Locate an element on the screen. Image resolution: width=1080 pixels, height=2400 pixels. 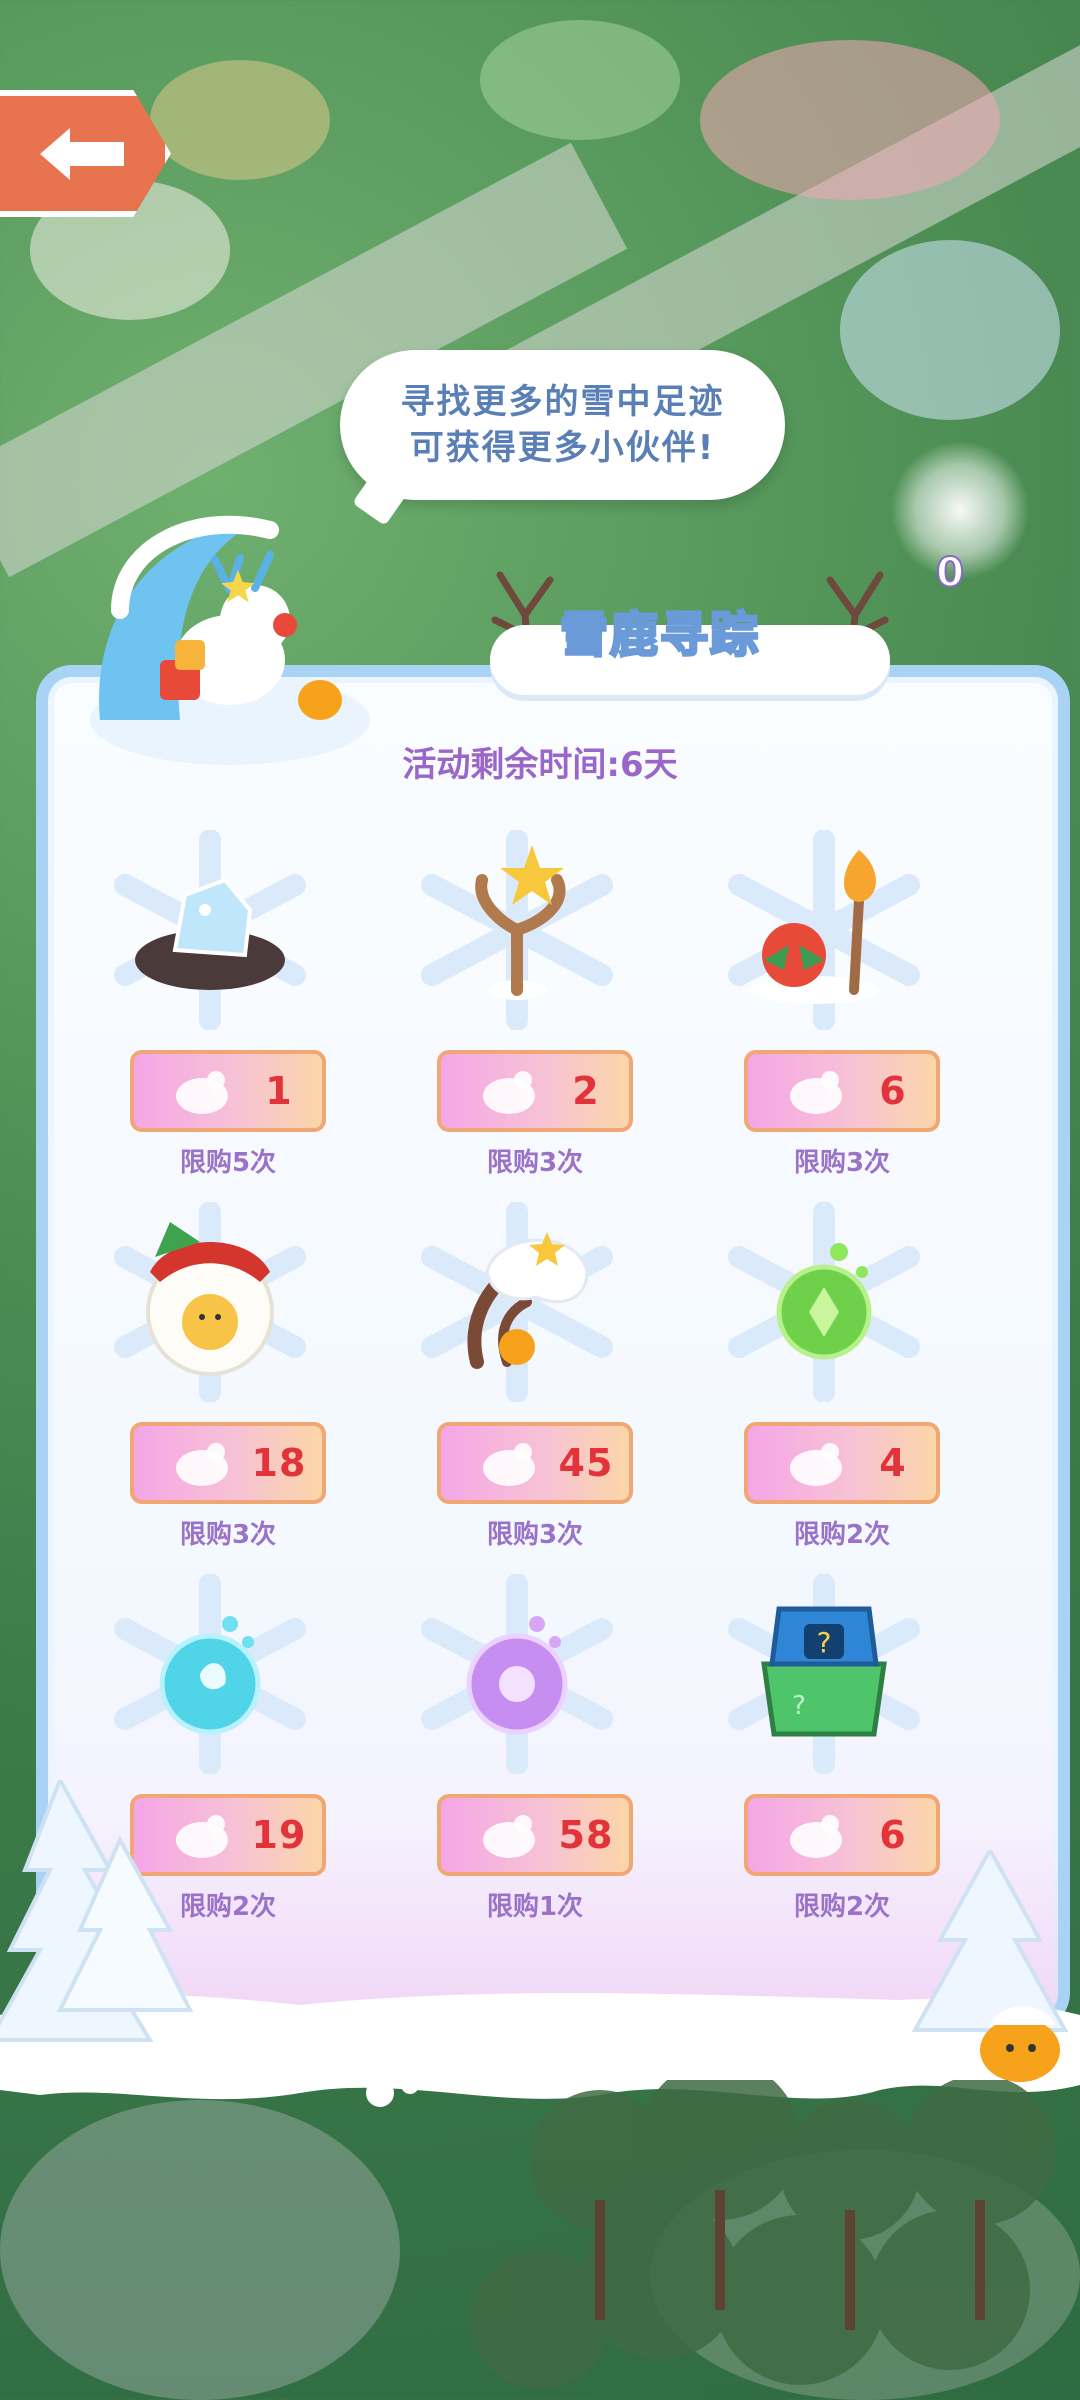
hint-line-1: 寻找更多的雪中足迹 is located at coordinates (562, 402).